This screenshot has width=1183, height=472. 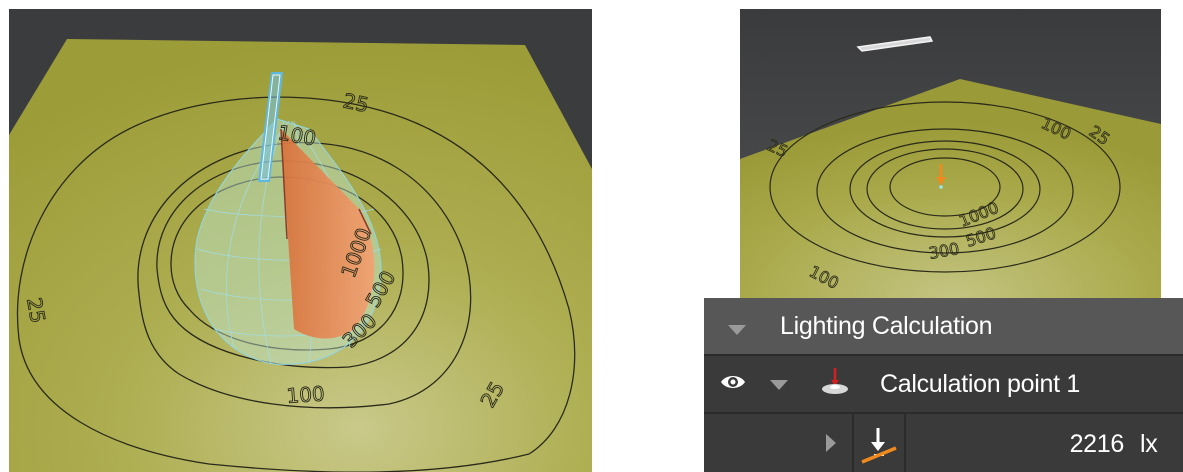 I want to click on list-item-calculation-point: Calculation point 1, so click(x=943, y=383).